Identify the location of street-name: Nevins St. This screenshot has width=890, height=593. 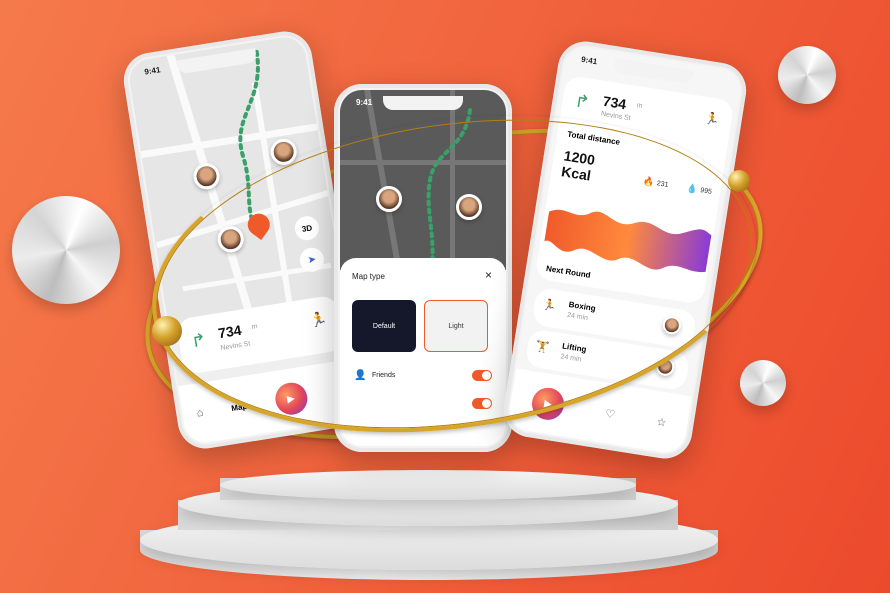
(616, 116).